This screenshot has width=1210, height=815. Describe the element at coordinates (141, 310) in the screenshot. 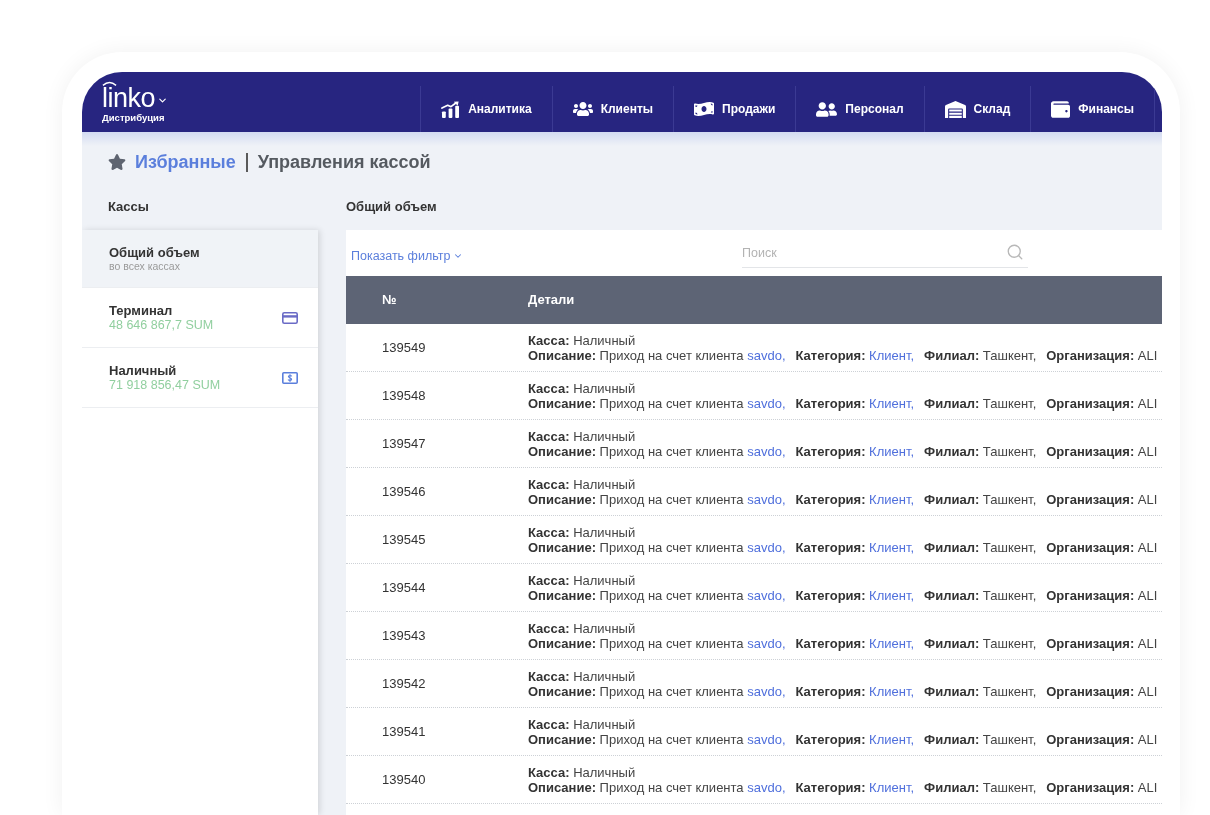

I see `cashbox-name: Терминал` at that location.